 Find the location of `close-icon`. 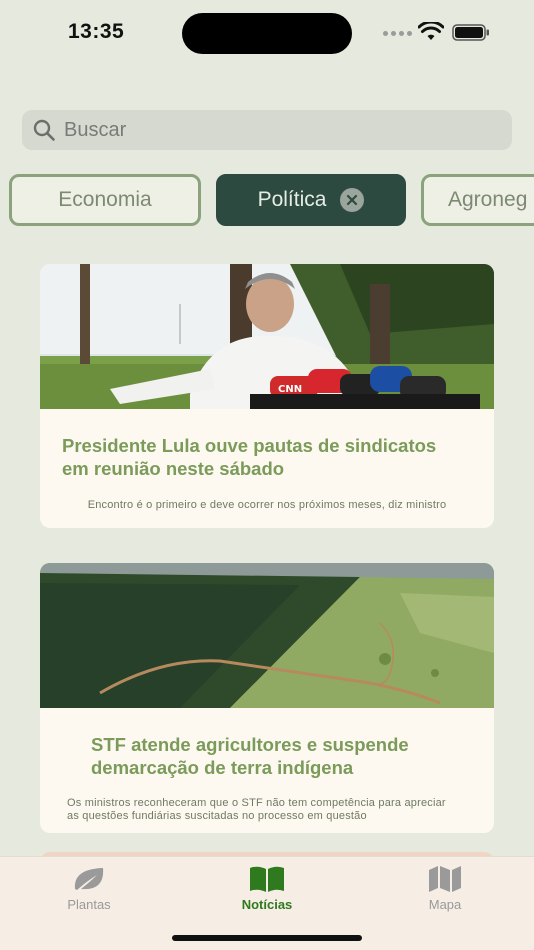

close-icon is located at coordinates (352, 200).